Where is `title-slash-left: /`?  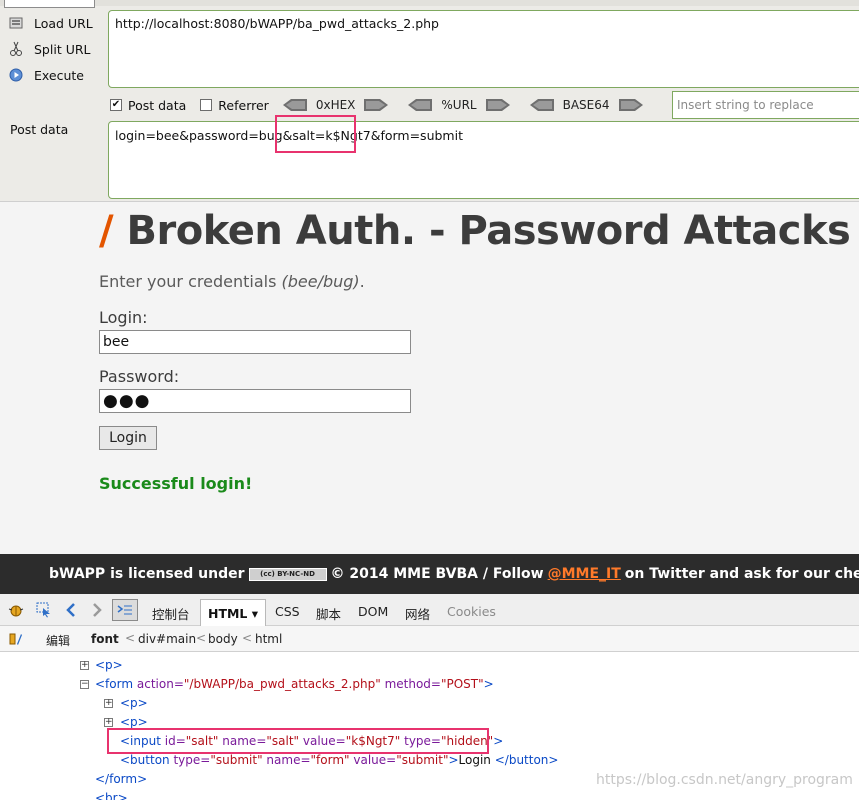 title-slash-left: / is located at coordinates (106, 231).